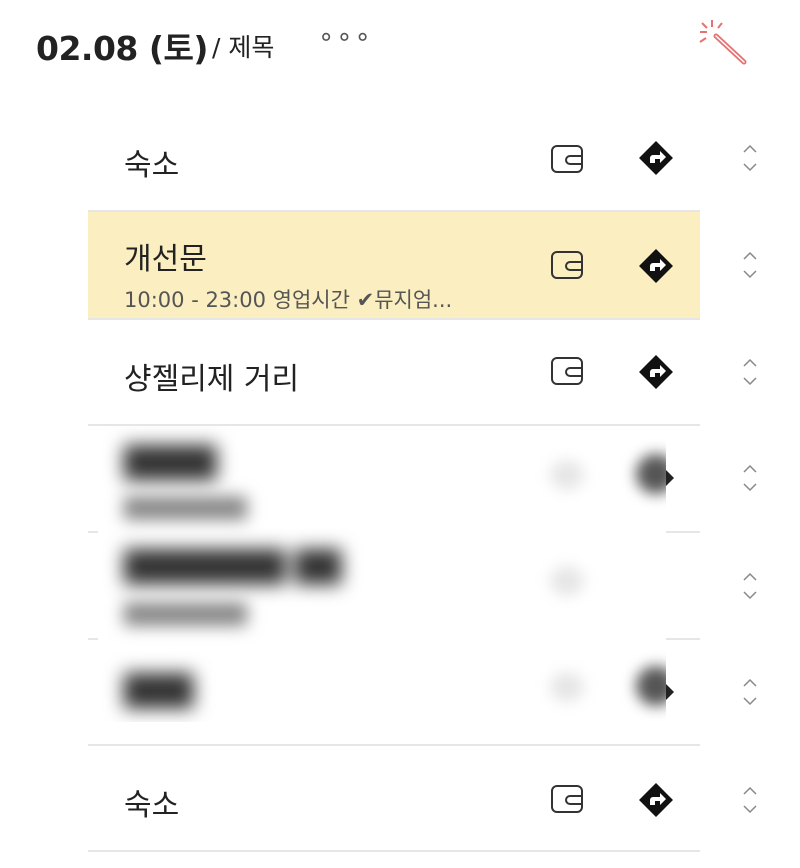 This screenshot has width=800, height=868. What do you see at coordinates (243, 46) in the screenshot?
I see `page-title: / 제목` at bounding box center [243, 46].